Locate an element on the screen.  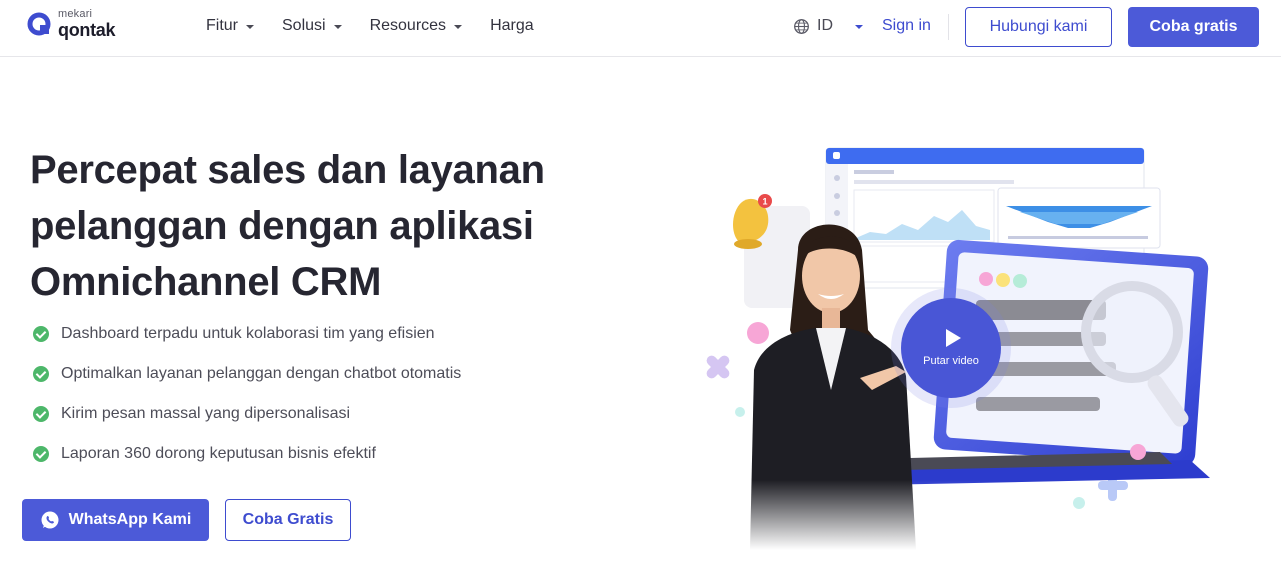
plus-shape-left is located at coordinates (718, 367).